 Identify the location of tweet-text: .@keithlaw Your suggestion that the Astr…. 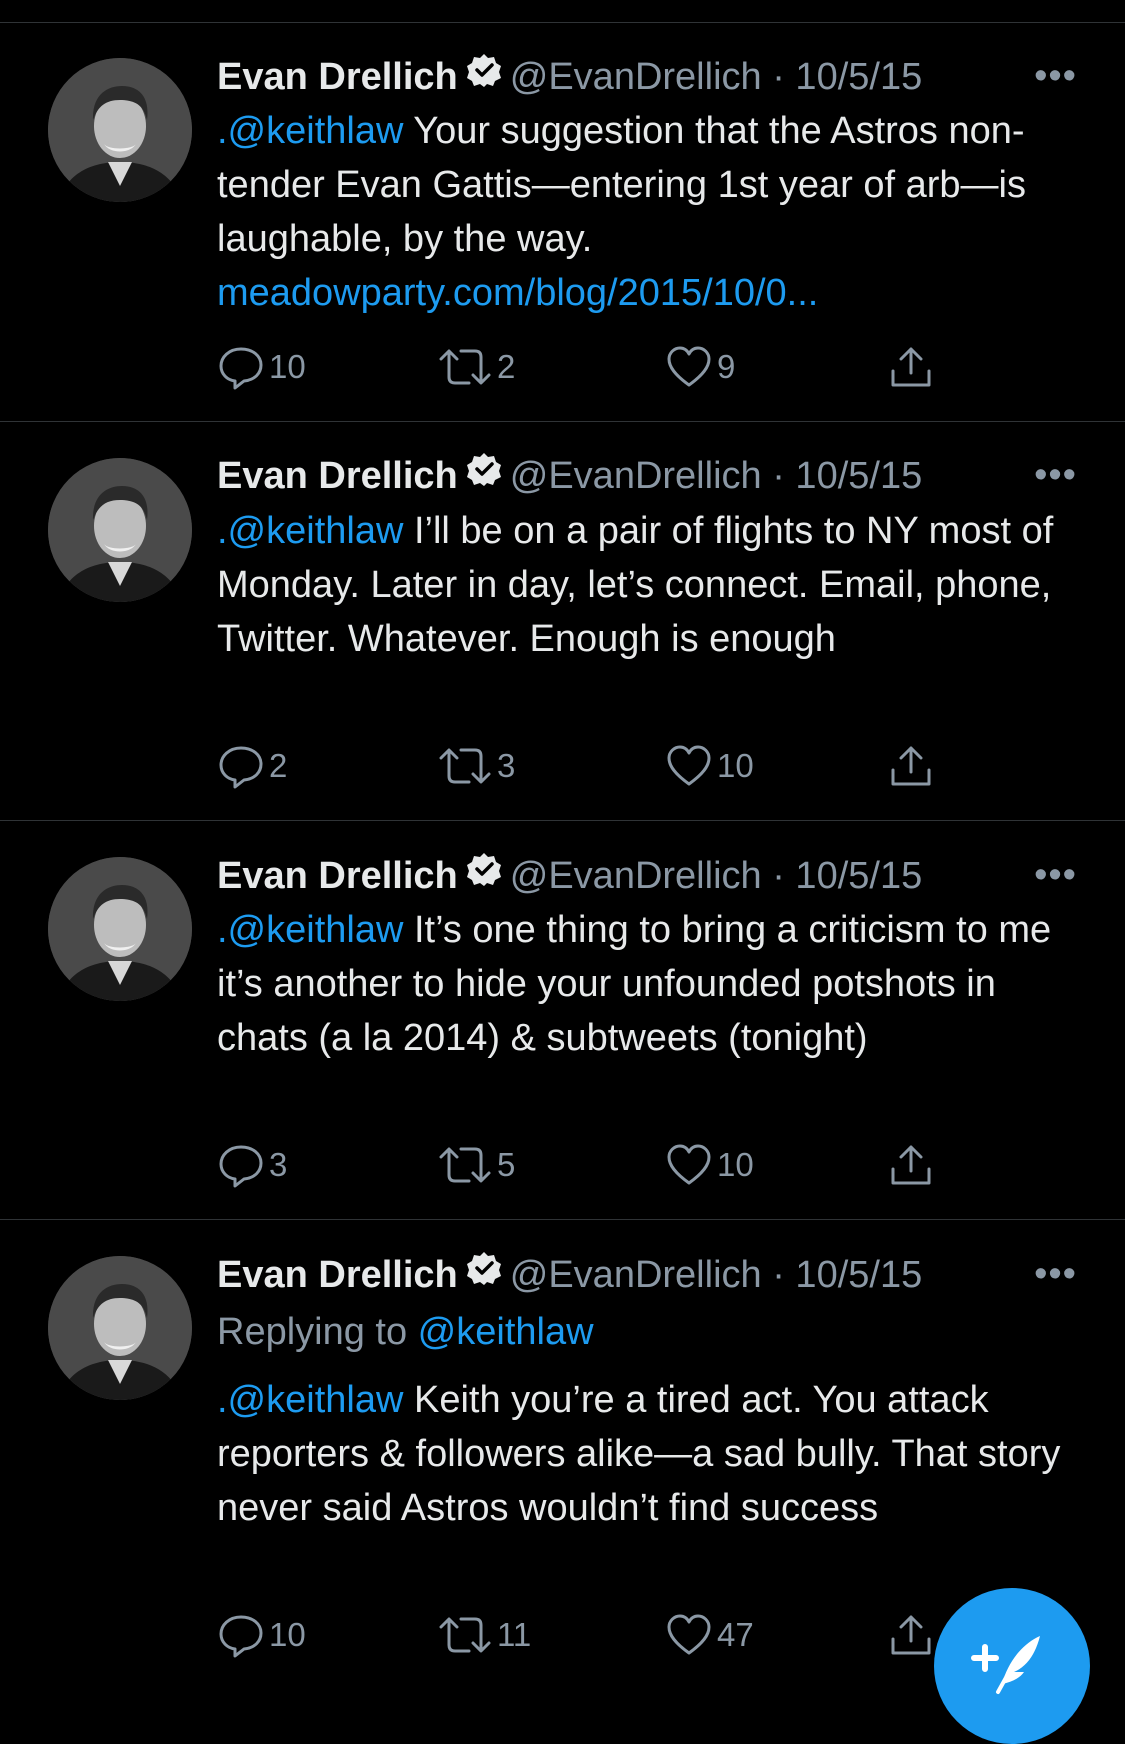
(657, 212).